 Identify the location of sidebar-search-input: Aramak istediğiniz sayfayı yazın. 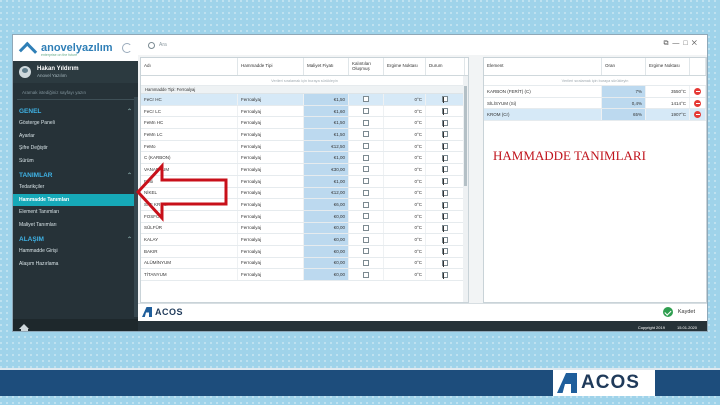
(75, 93).